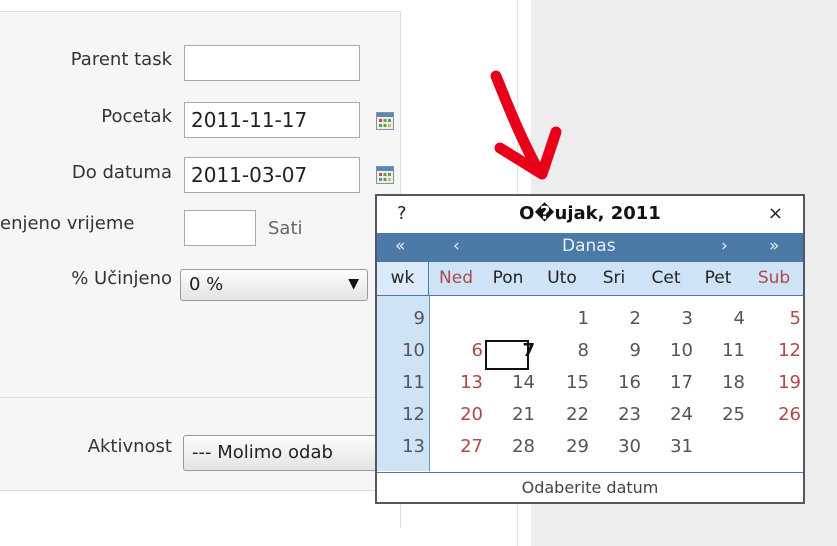  I want to click on day-cell: 13, so click(461, 382).